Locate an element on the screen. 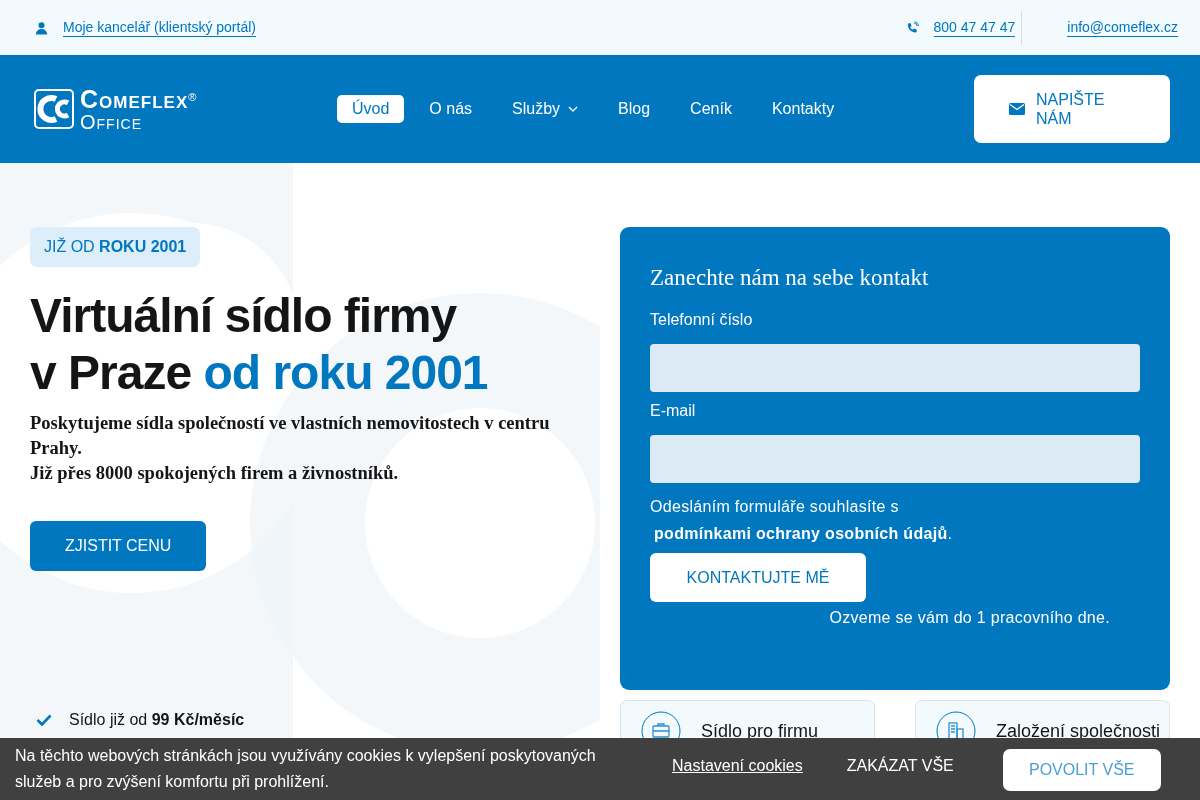 The width and height of the screenshot is (1200, 800). phone-icon is located at coordinates (912, 27).